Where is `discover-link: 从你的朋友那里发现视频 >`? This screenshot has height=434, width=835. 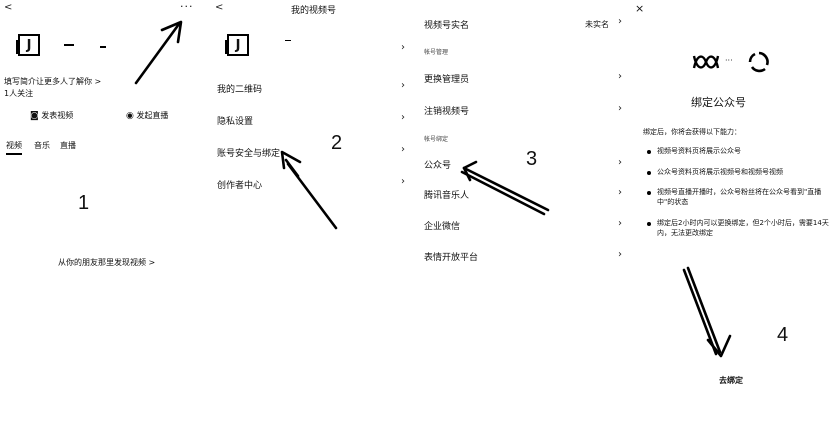 discover-link: 从你的朋友那里发现视频 > is located at coordinates (106, 262).